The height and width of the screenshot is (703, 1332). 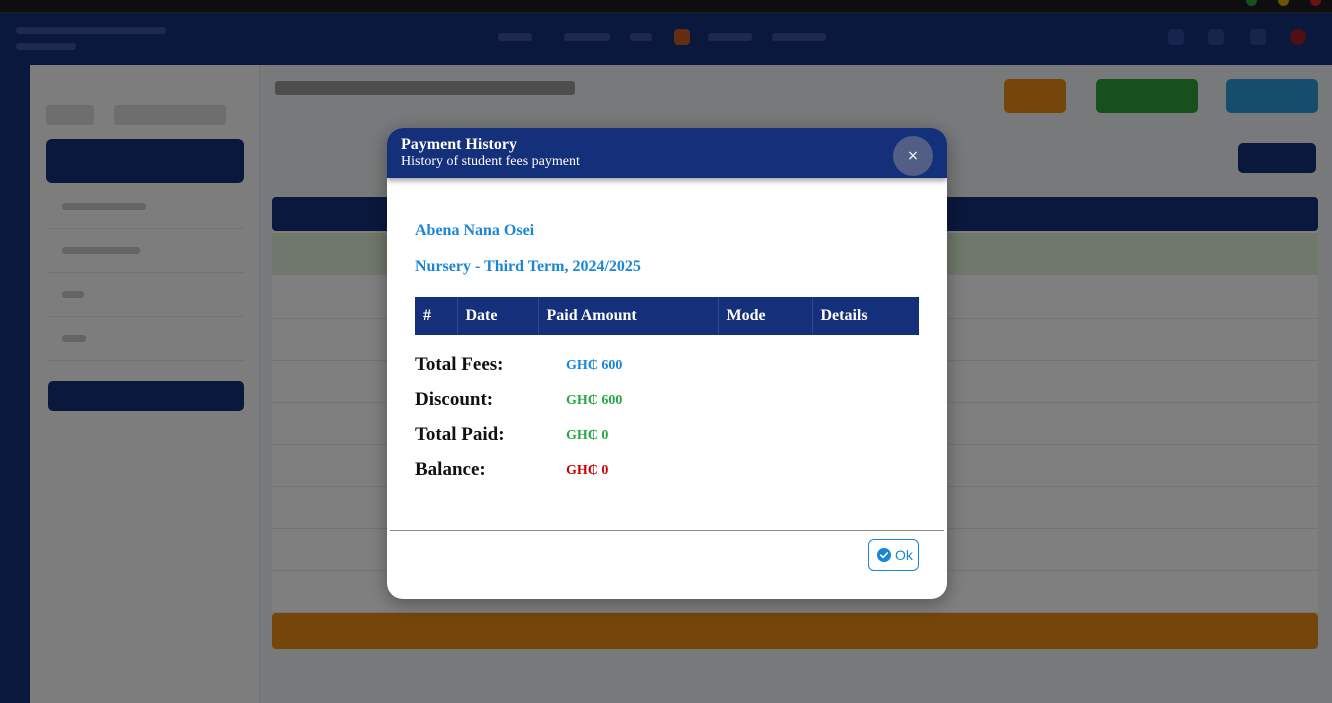 I want to click on payment-table: # Date Paid Amount Mode Details, so click(x=667, y=316).